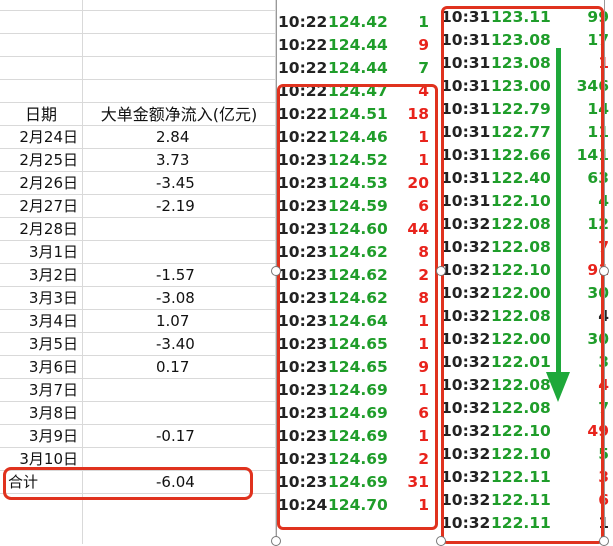 Image resolution: width=613 pixels, height=546 pixels. I want to click on date-cell: 2月28日, so click(41, 229).